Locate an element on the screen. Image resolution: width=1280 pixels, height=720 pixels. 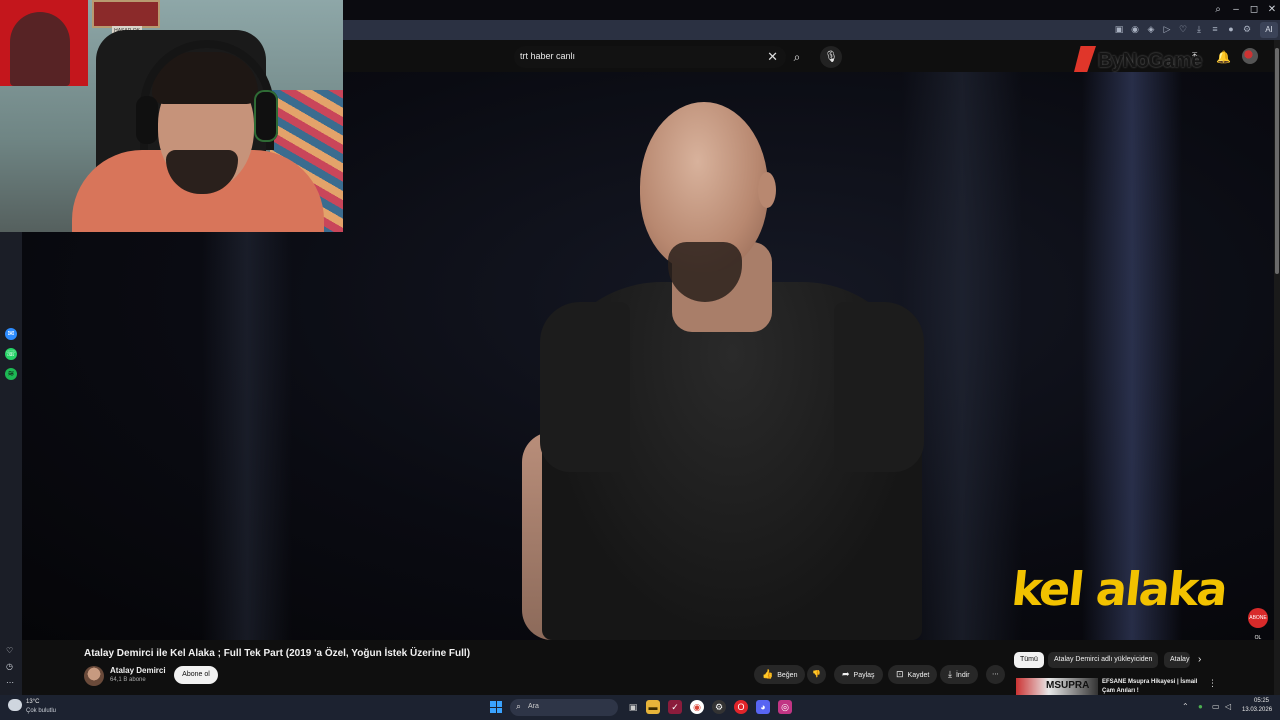
network-icon: ▭ is located at coordinates (1216, 706).